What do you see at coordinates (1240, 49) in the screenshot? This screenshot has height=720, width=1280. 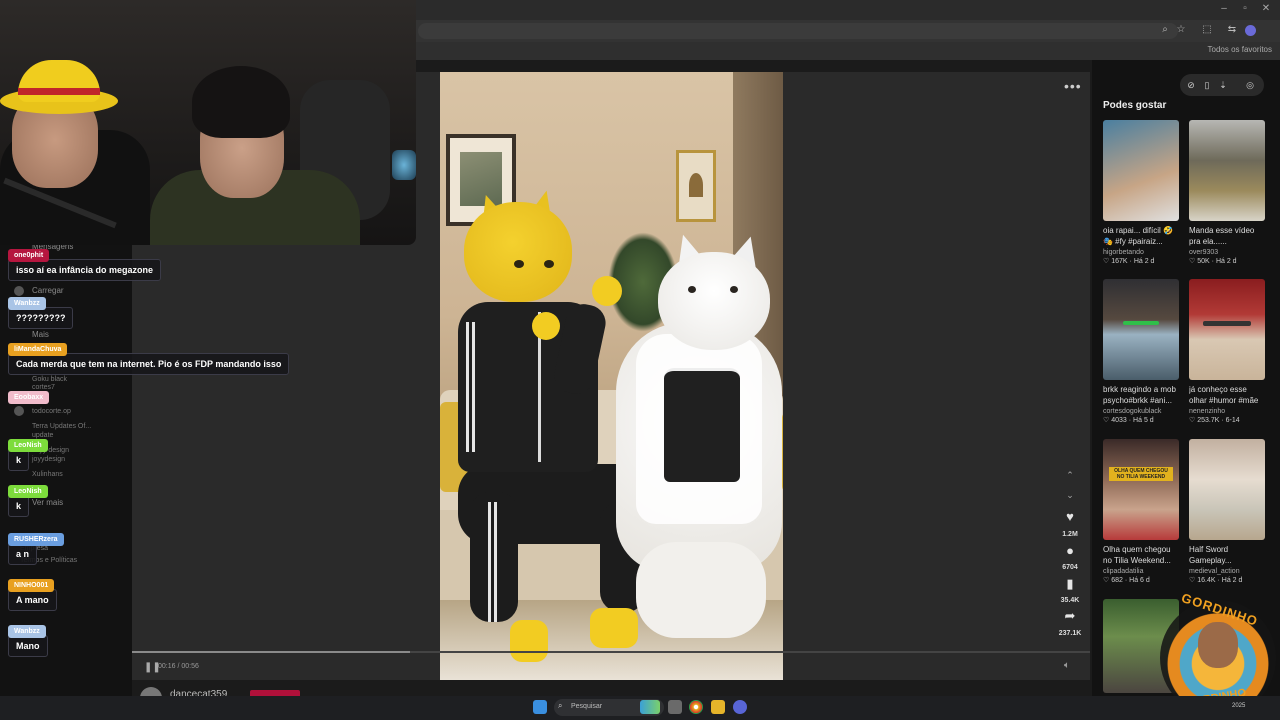 I see `all-bookmarks-link: Todos os favoritos` at bounding box center [1240, 49].